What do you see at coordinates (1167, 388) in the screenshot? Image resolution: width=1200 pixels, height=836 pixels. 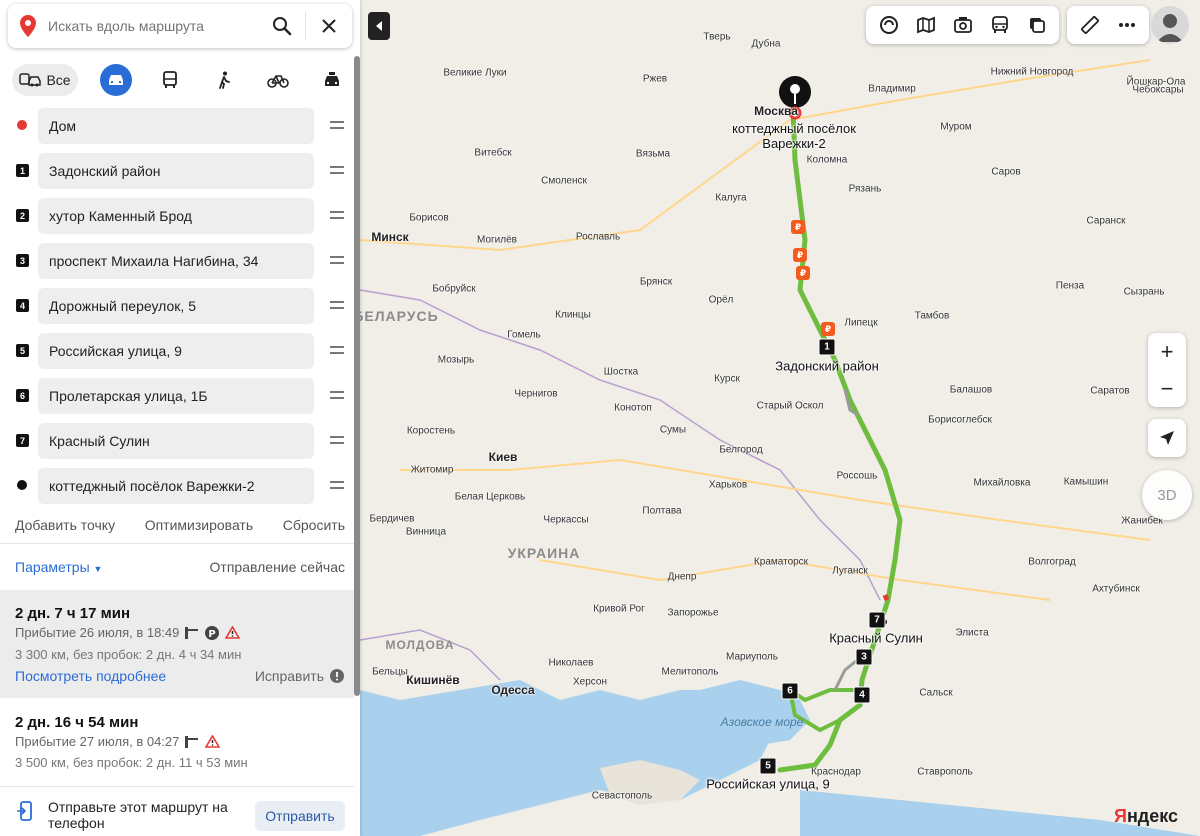 I see `zoom-out-button: −` at bounding box center [1167, 388].